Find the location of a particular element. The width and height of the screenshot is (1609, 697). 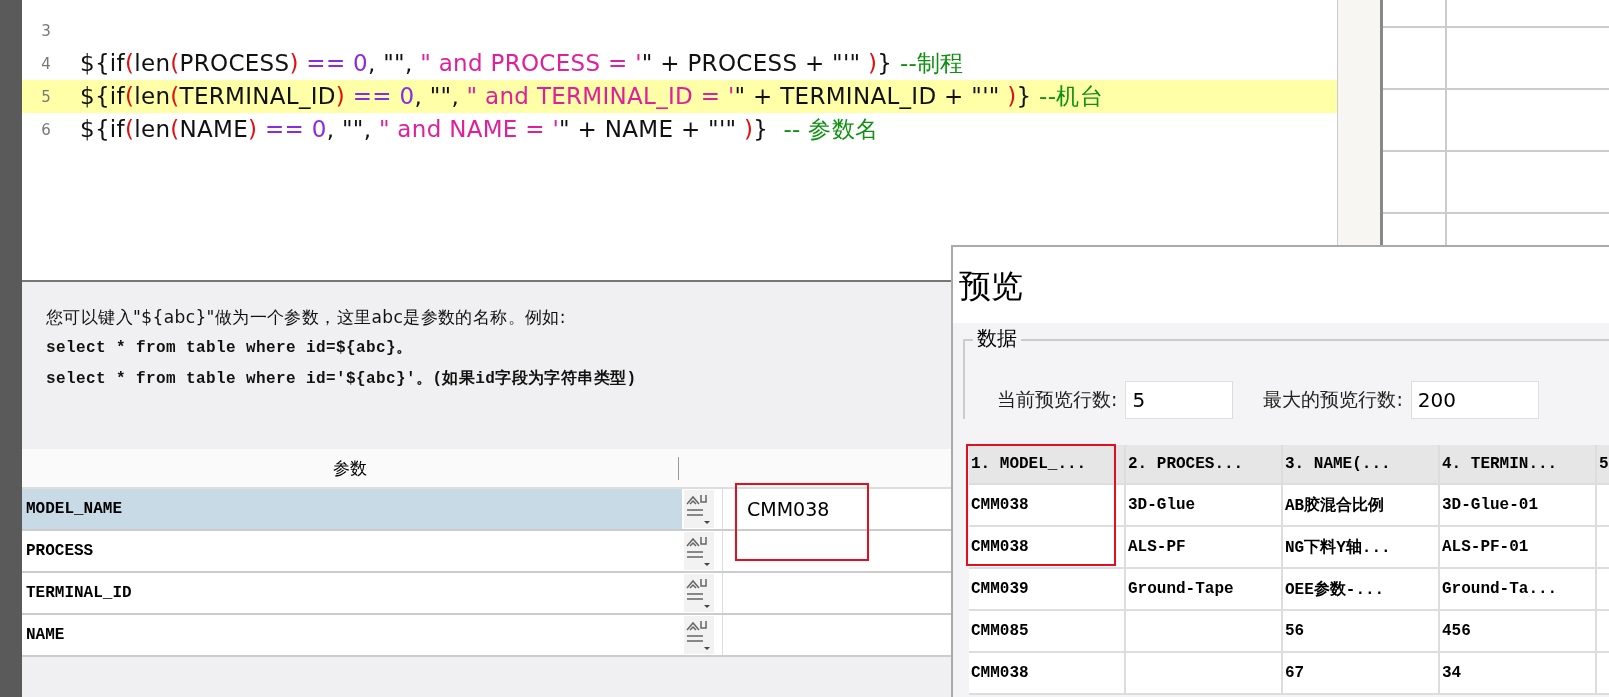

line-number: 5 is located at coordinates (46, 96).